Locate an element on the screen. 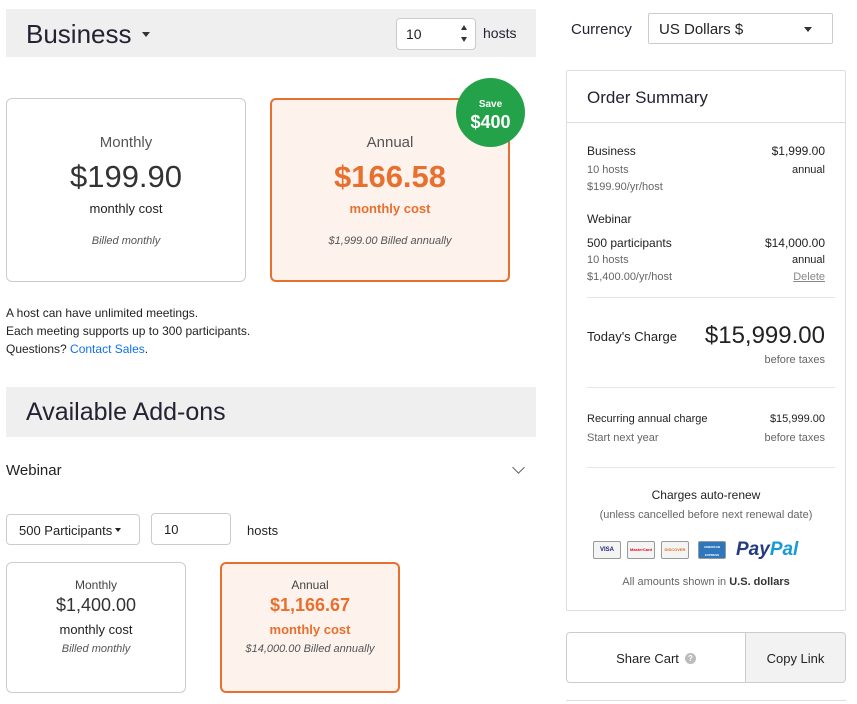 The height and width of the screenshot is (704, 857). save-badge-label: Save is located at coordinates (490, 104).